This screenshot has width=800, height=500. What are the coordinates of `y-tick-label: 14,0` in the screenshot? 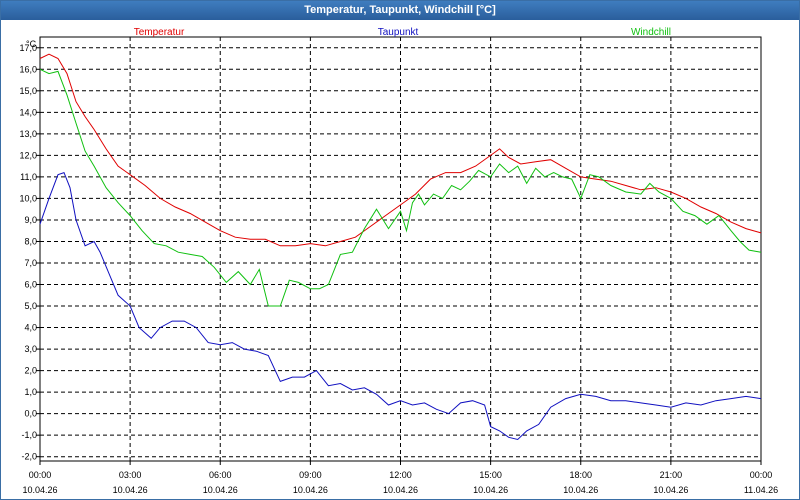 It's located at (28, 112).